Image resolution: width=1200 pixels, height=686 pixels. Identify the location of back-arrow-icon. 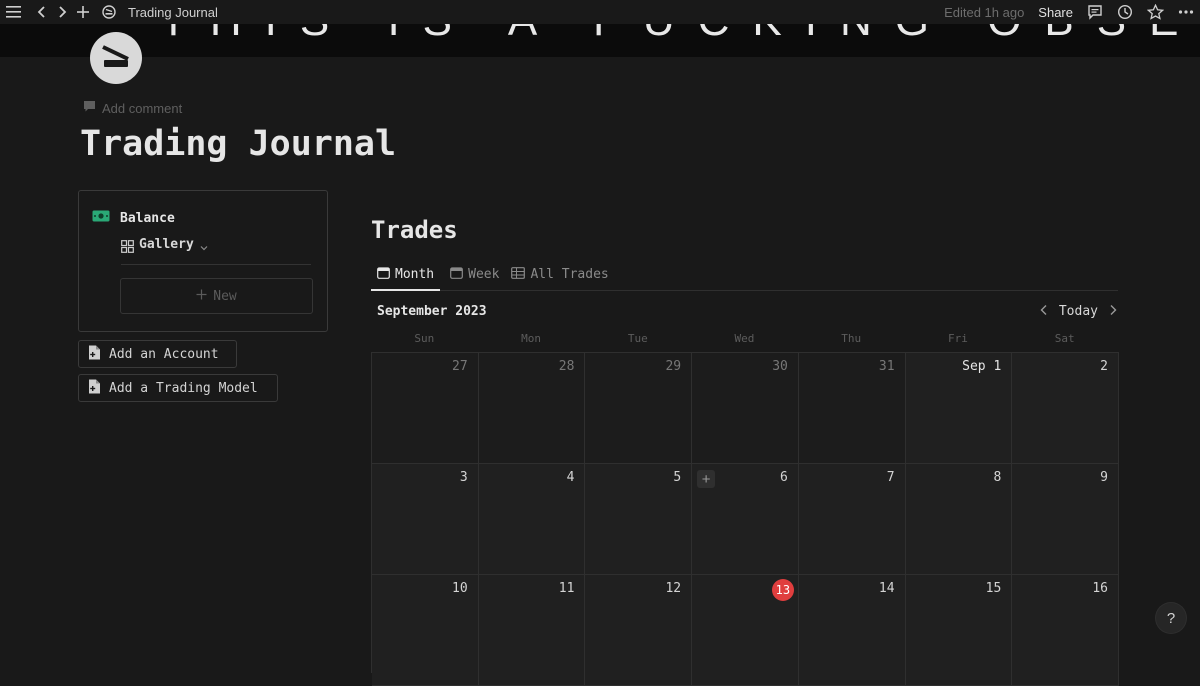
(42, 12).